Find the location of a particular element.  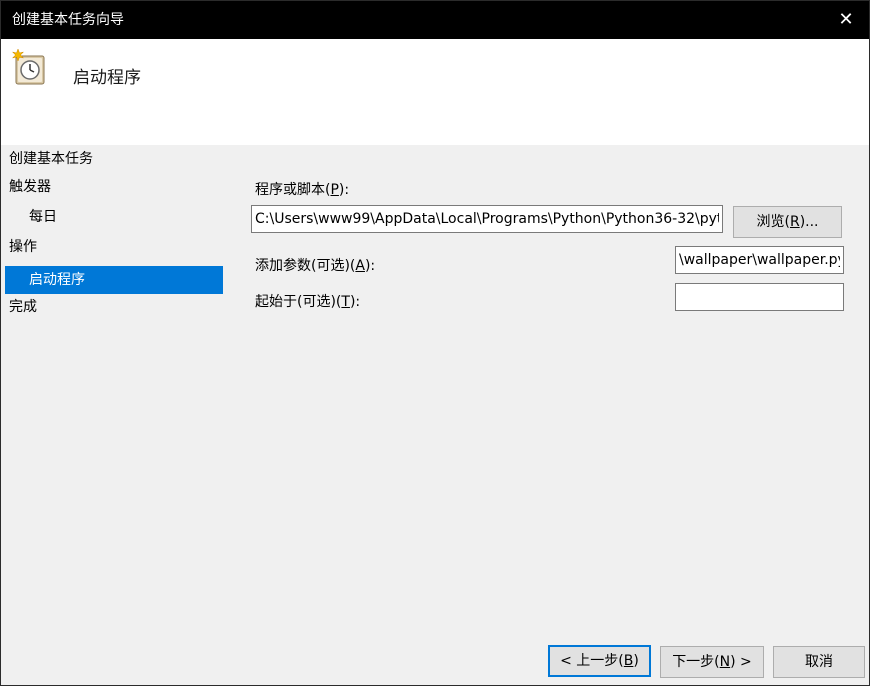

back-button: < 上一步(B) is located at coordinates (599, 661).